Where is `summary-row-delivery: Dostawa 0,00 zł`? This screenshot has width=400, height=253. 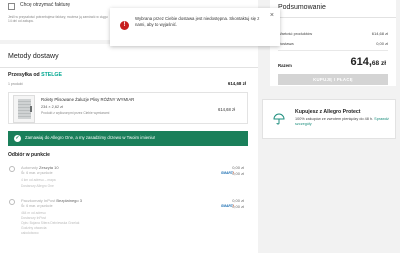 summary-row-delivery: Dostawa 0,00 zł is located at coordinates (333, 43).